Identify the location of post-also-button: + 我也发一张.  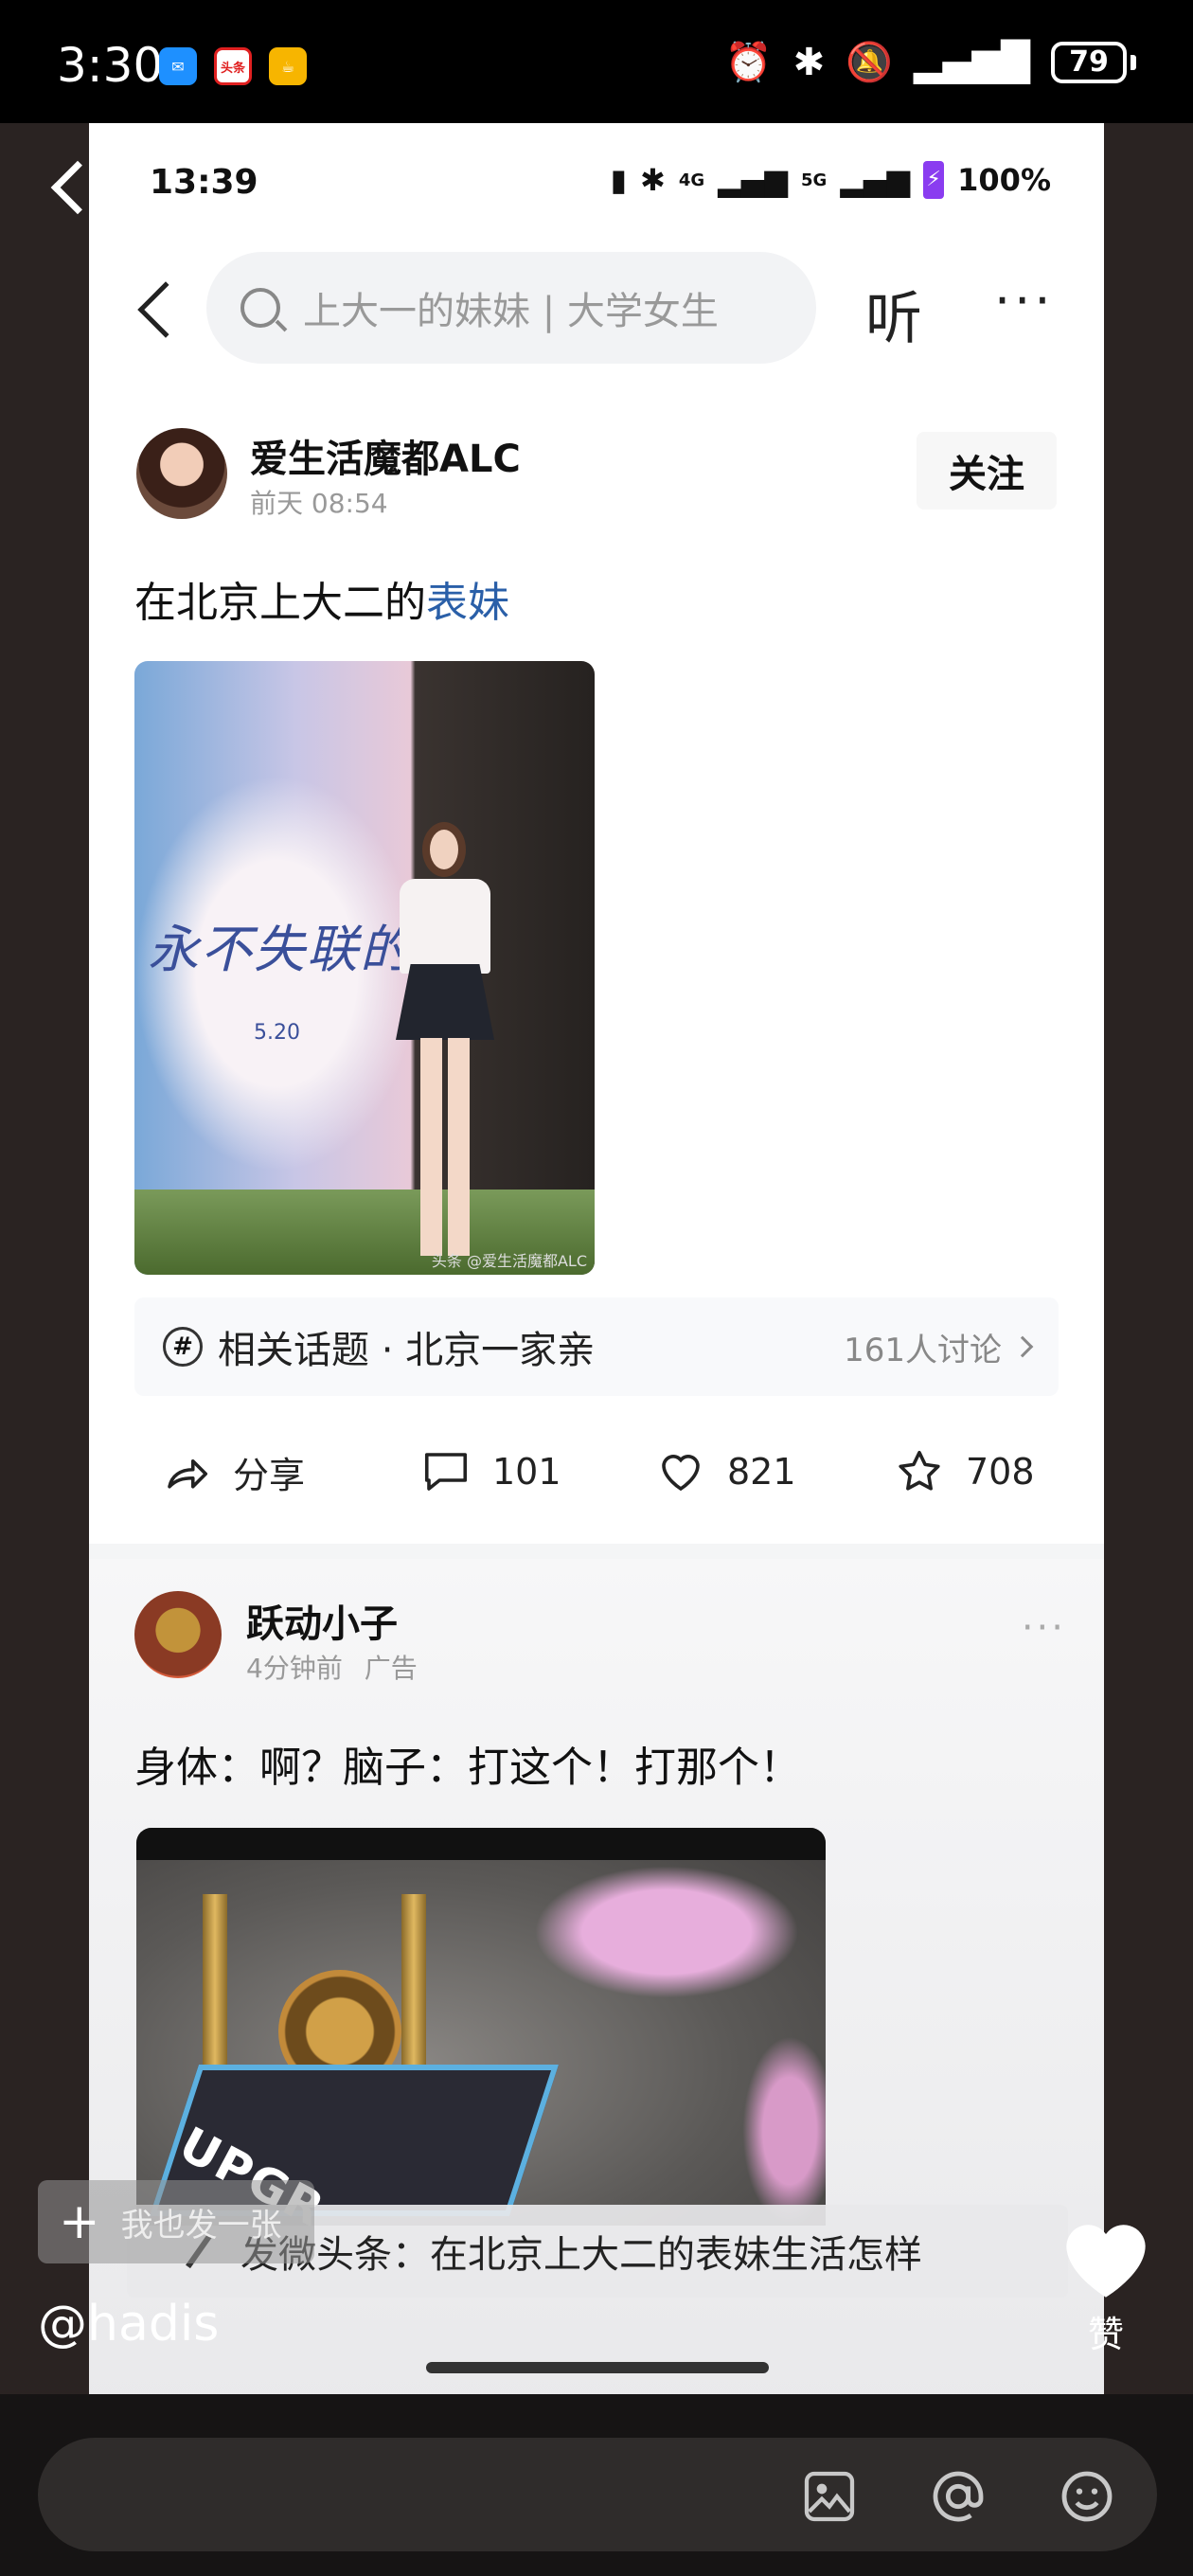
(176, 2221).